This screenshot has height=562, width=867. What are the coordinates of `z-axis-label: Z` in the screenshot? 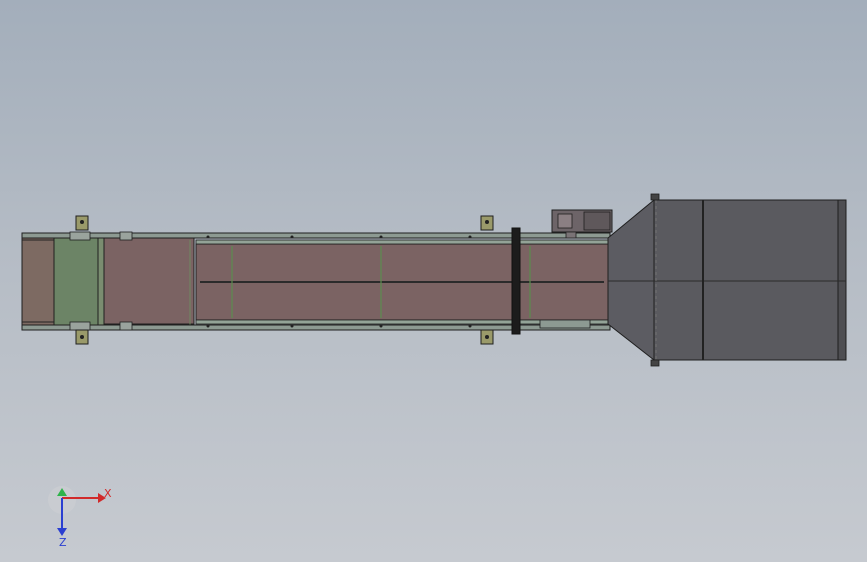 It's located at (63, 542).